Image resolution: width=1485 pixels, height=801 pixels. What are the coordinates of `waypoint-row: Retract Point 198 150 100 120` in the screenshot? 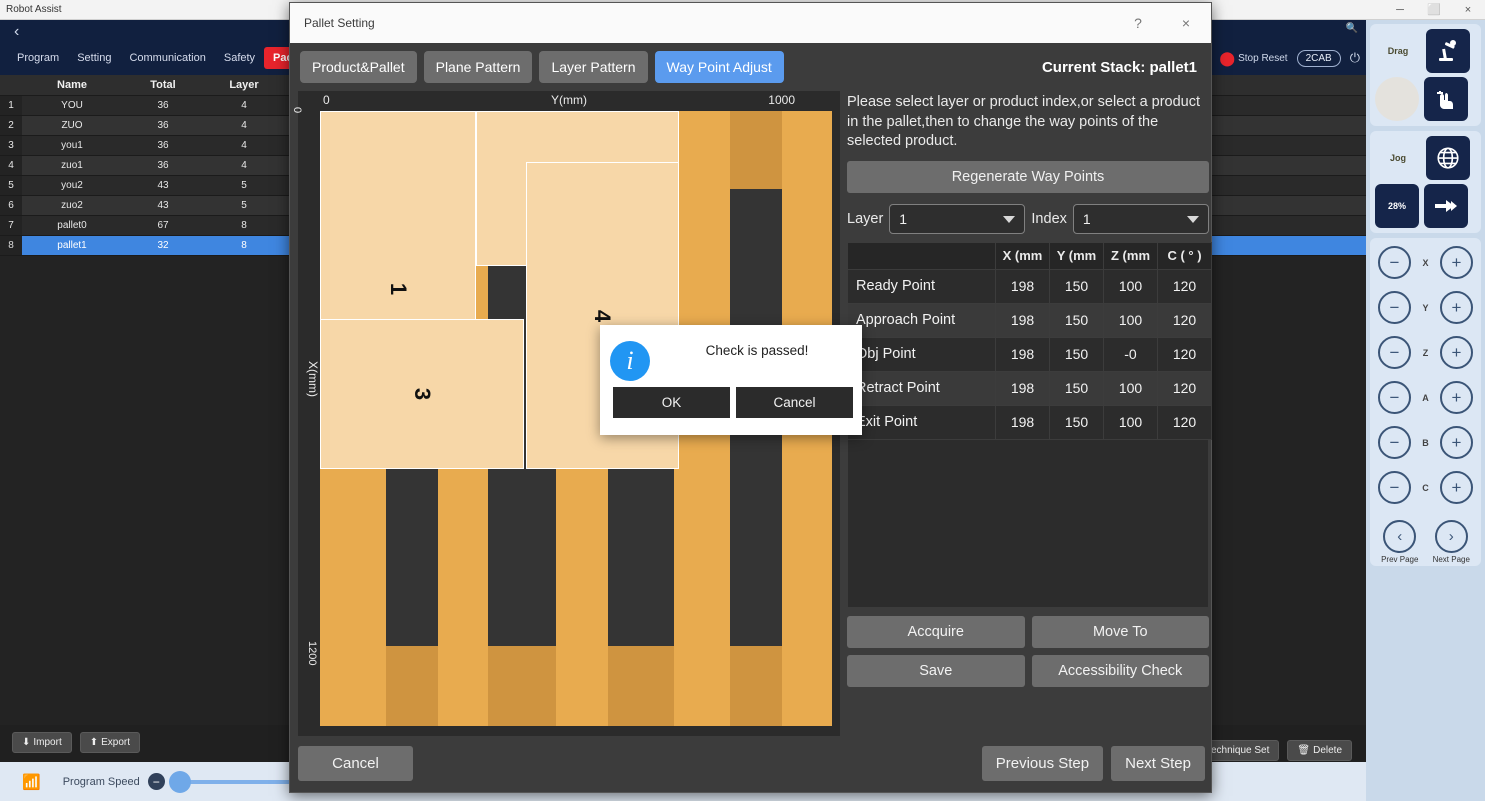 It's located at (1029, 388).